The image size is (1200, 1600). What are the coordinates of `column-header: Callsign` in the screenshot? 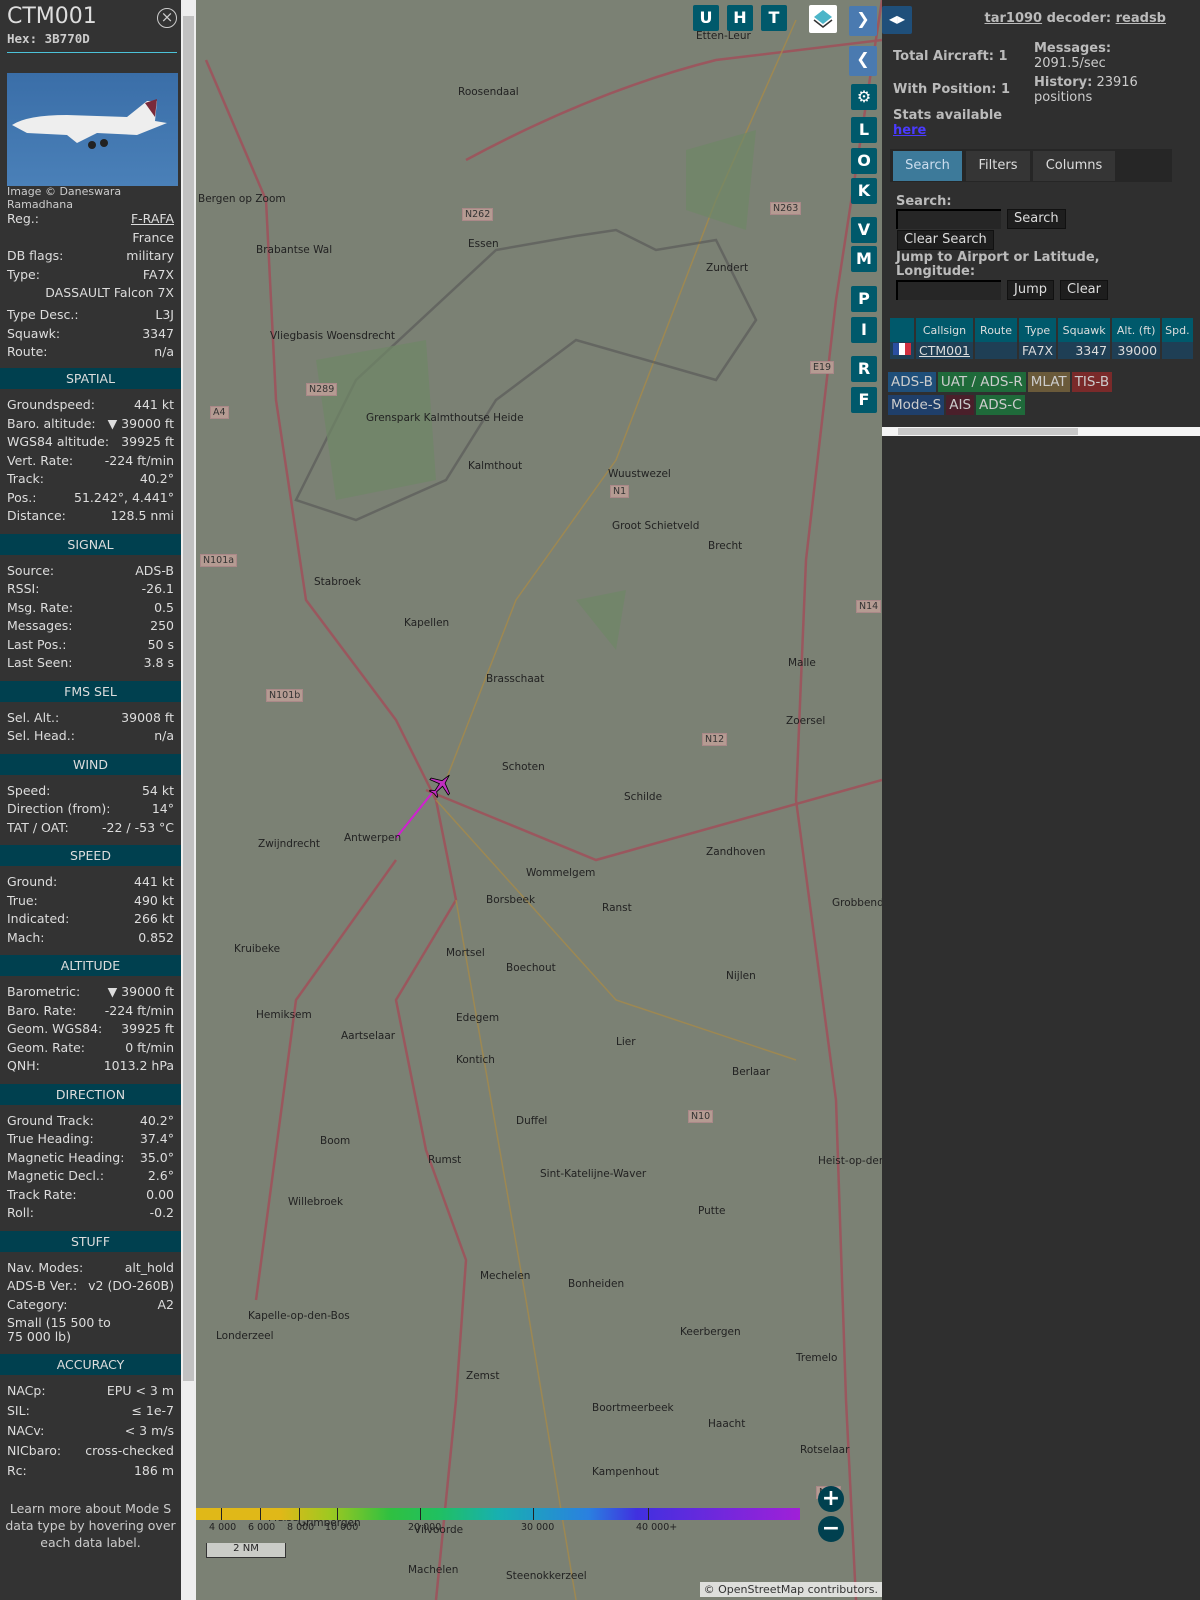 It's located at (945, 330).